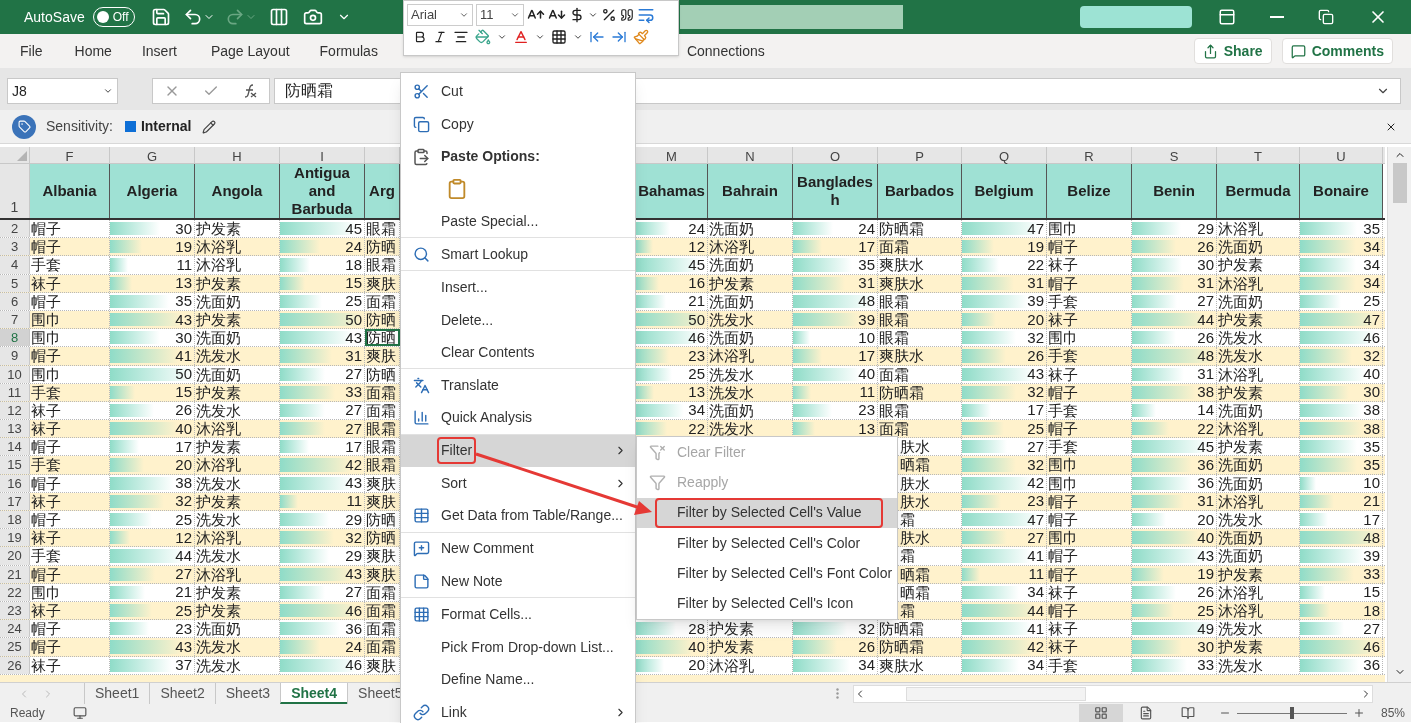 Image resolution: width=1411 pixels, height=723 pixels. What do you see at coordinates (69, 155) in the screenshot?
I see `column-header: F` at bounding box center [69, 155].